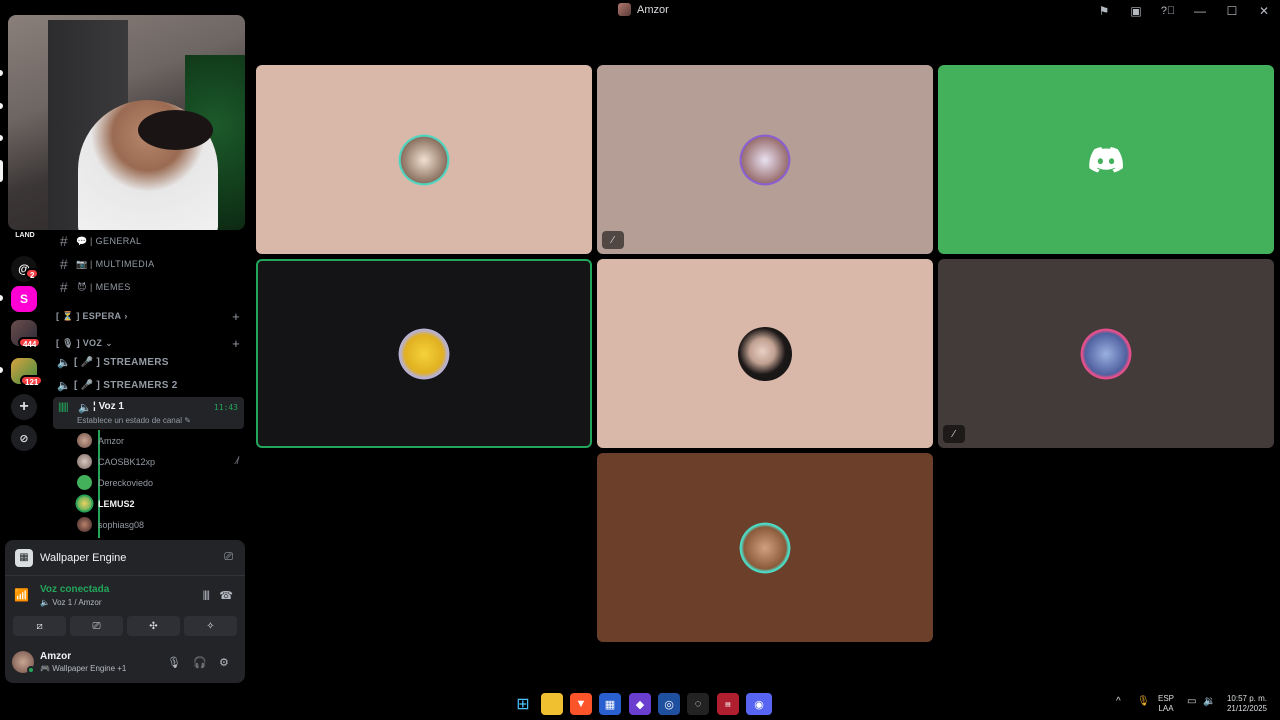 The height and width of the screenshot is (720, 1280). I want to click on camera-off-button: ⧄, so click(39, 626).